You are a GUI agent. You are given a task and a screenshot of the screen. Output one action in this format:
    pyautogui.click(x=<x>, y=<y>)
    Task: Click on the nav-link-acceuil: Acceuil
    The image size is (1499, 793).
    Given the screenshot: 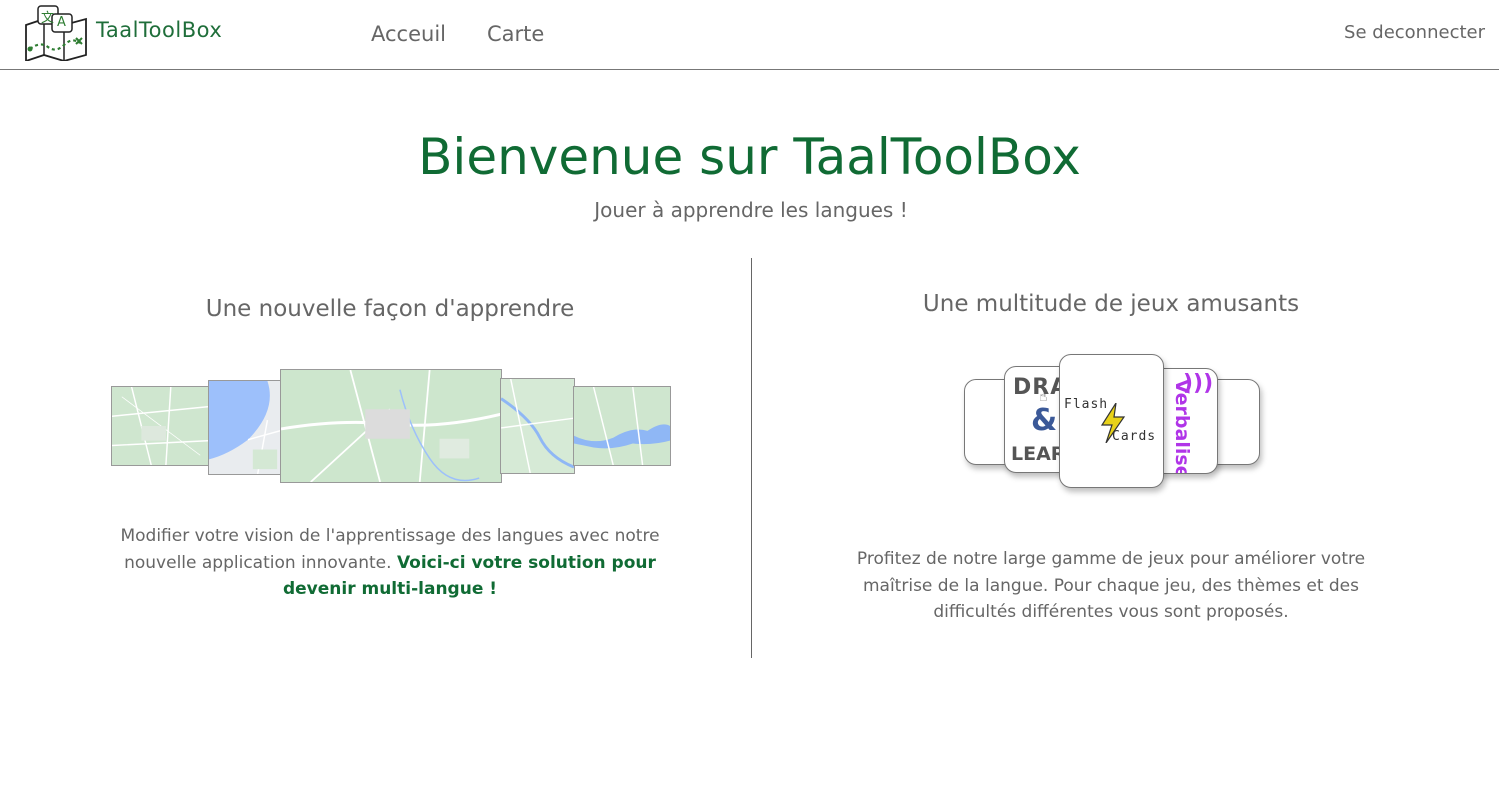 What is the action you would take?
    pyautogui.click(x=408, y=34)
    